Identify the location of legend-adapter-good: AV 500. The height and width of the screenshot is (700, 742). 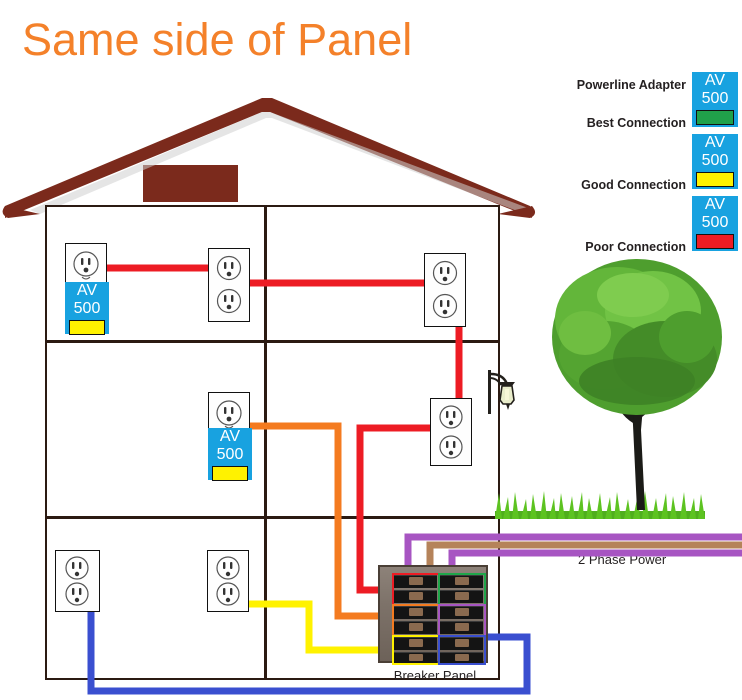
(715, 161).